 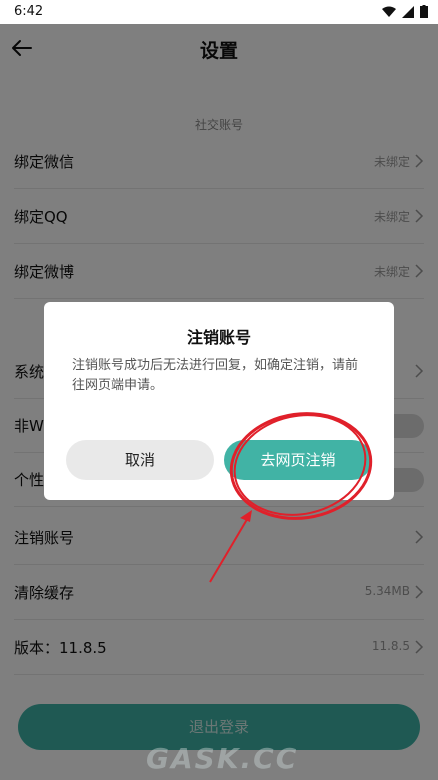 I want to click on status-bar: 6:42, so click(x=219, y=12).